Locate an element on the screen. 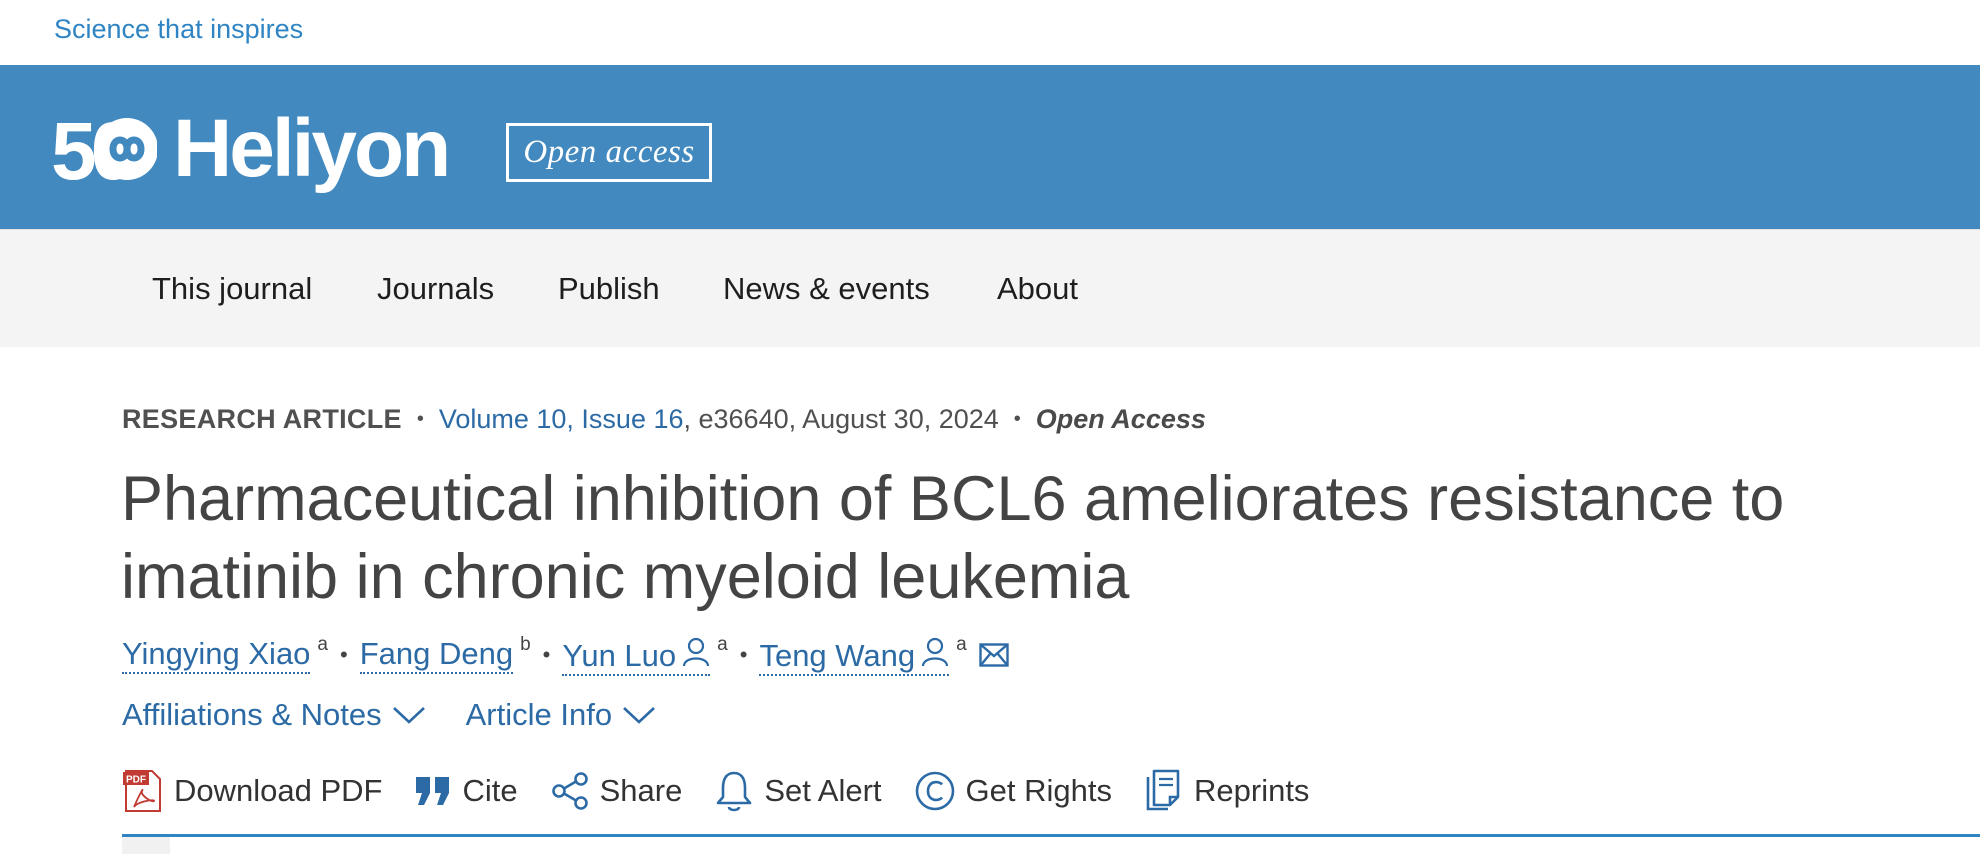 This screenshot has height=854, width=1980. download-pdf-button: PDF Download PDF is located at coordinates (252, 791).